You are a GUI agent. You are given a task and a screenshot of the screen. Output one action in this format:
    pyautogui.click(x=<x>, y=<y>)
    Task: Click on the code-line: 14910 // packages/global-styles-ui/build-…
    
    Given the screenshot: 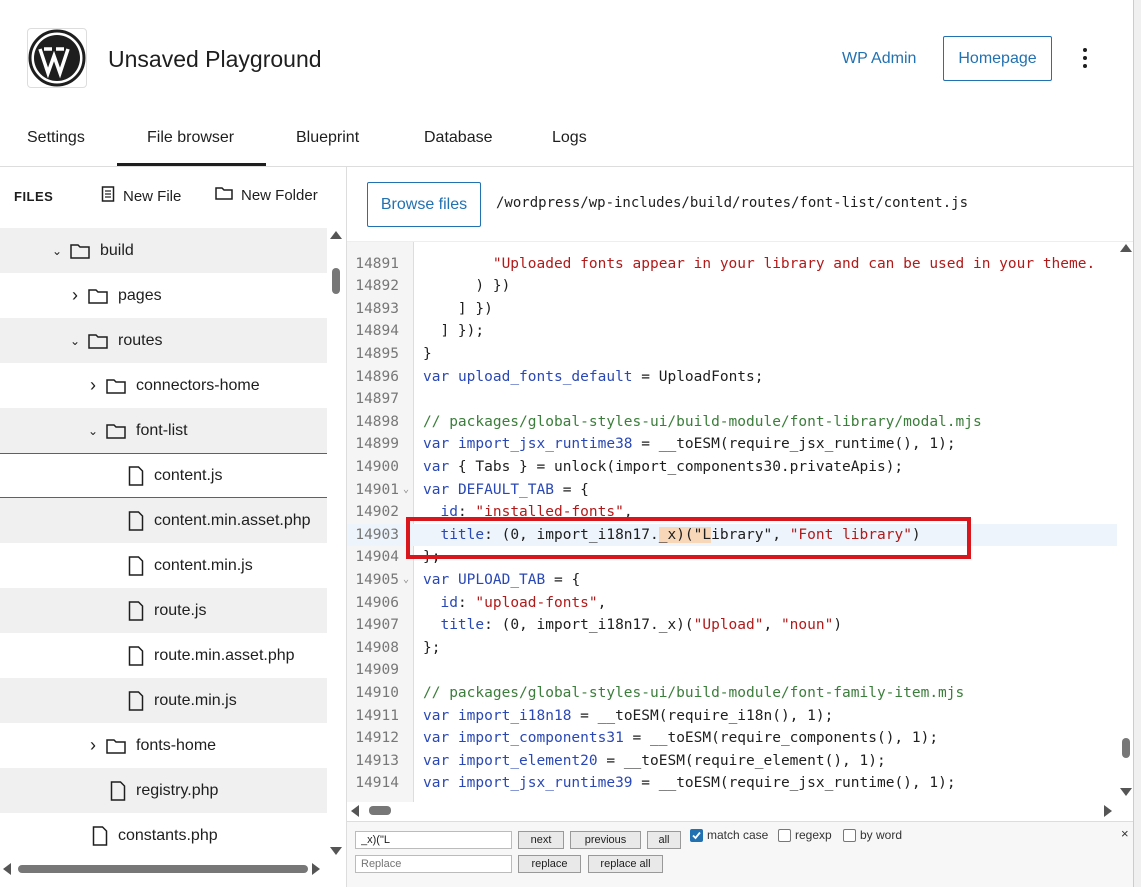 What is the action you would take?
    pyautogui.click(x=732, y=693)
    